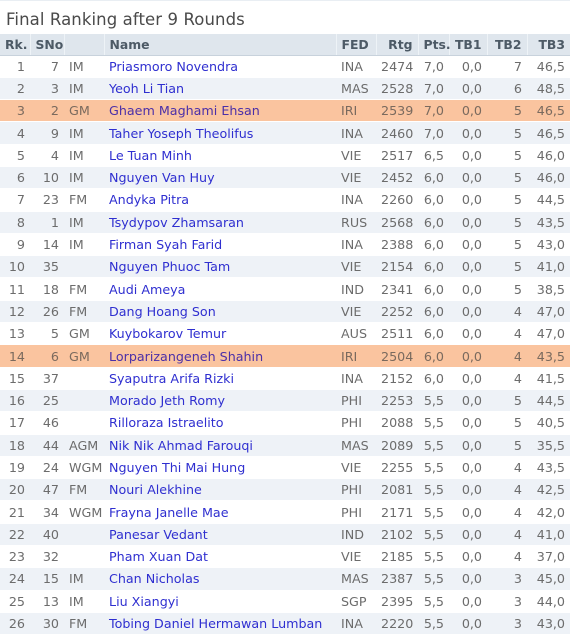 The height and width of the screenshot is (640, 570). What do you see at coordinates (356, 45) in the screenshot?
I see `column-header-fed: FED` at bounding box center [356, 45].